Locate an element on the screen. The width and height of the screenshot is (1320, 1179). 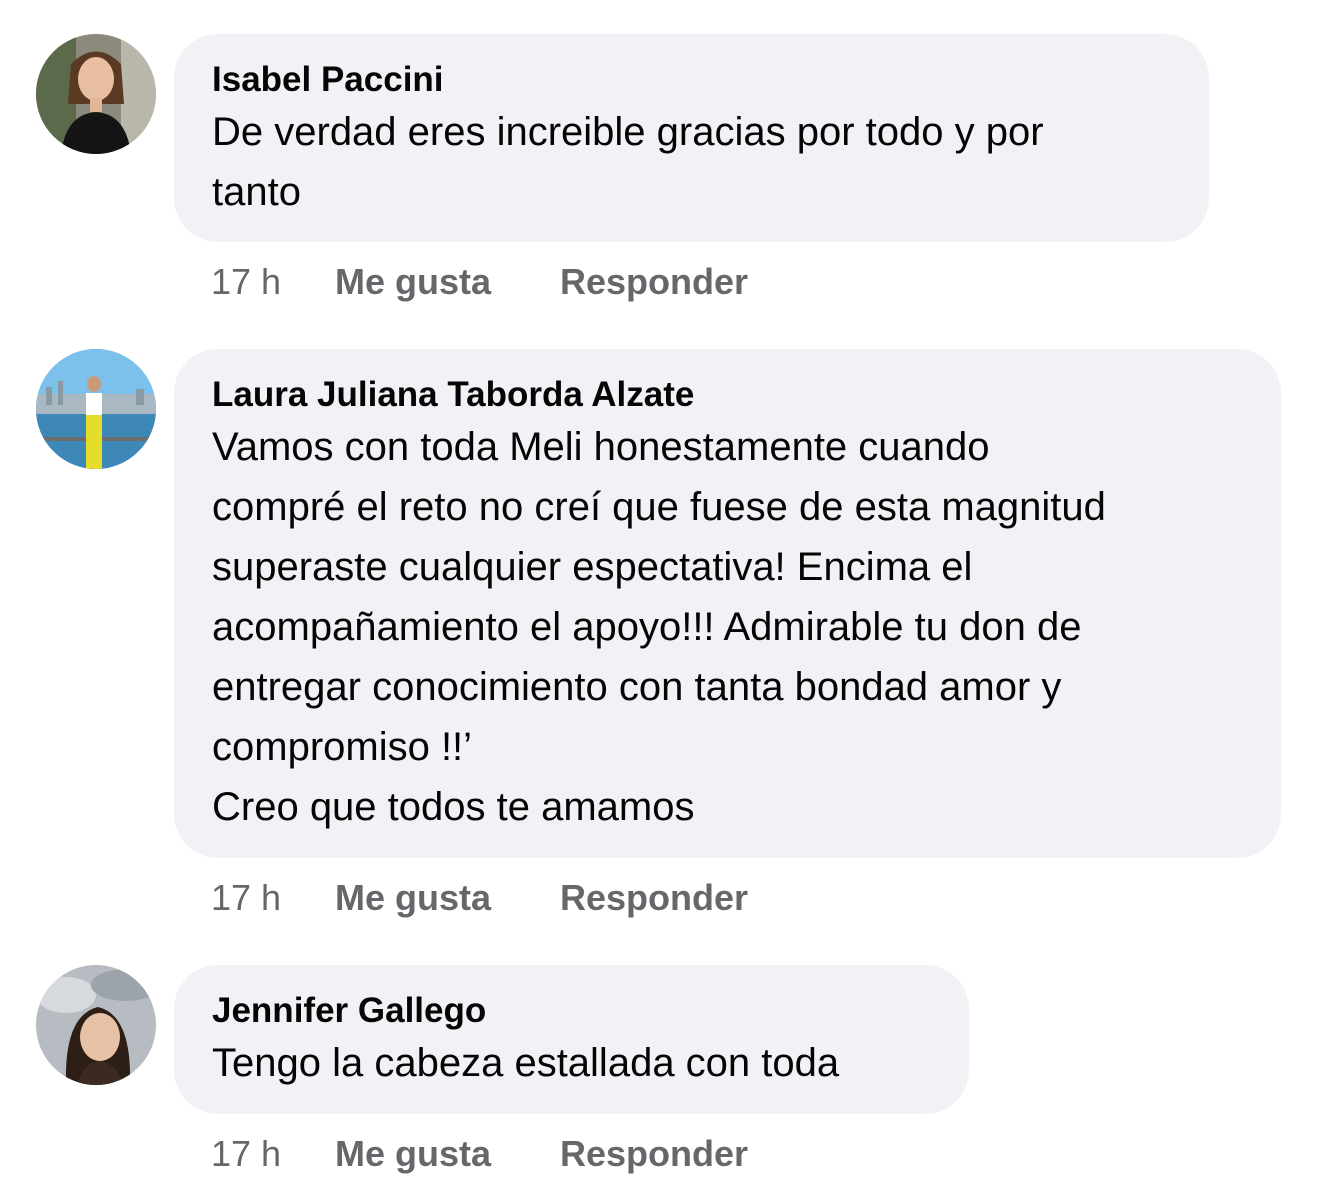
comment-author: Jennifer Gallego is located at coordinates (571, 1011).